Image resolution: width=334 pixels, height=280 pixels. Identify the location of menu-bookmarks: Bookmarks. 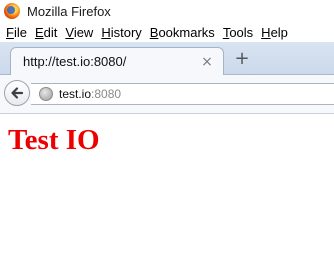
(182, 32).